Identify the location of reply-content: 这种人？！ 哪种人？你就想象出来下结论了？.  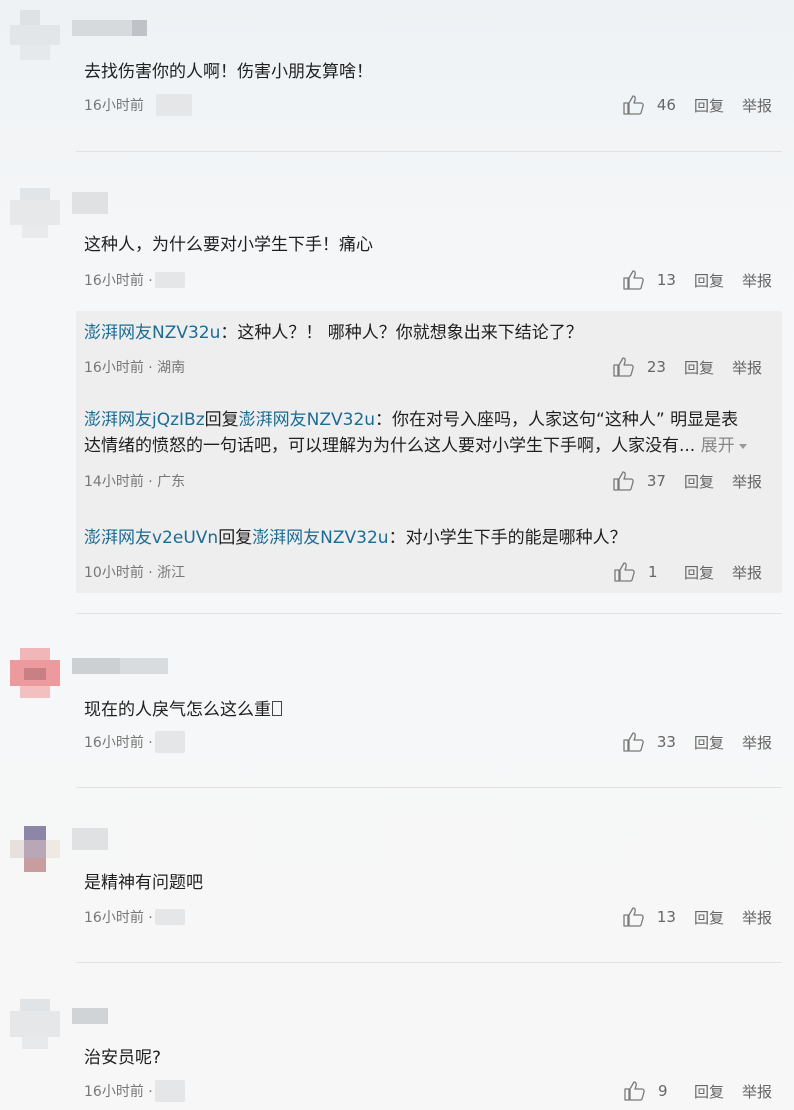
(410, 333).